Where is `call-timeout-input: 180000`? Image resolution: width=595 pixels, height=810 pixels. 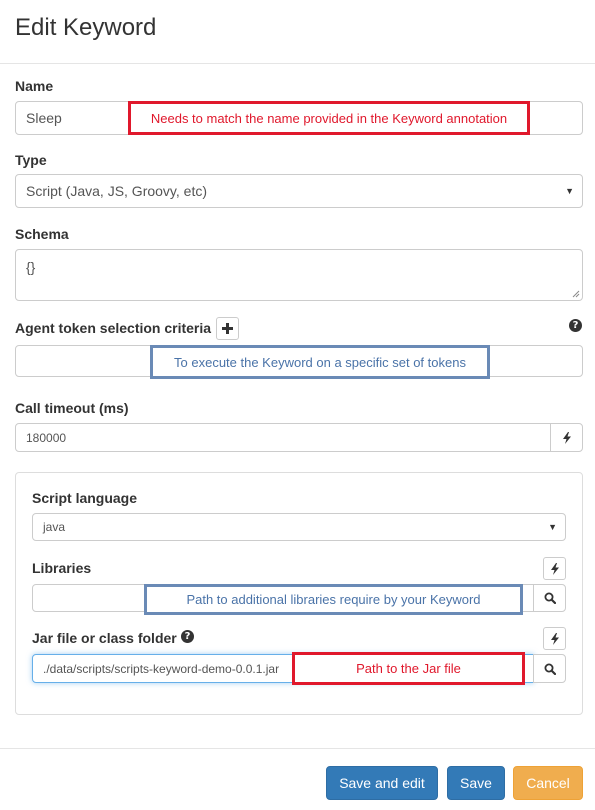 call-timeout-input: 180000 is located at coordinates (283, 437).